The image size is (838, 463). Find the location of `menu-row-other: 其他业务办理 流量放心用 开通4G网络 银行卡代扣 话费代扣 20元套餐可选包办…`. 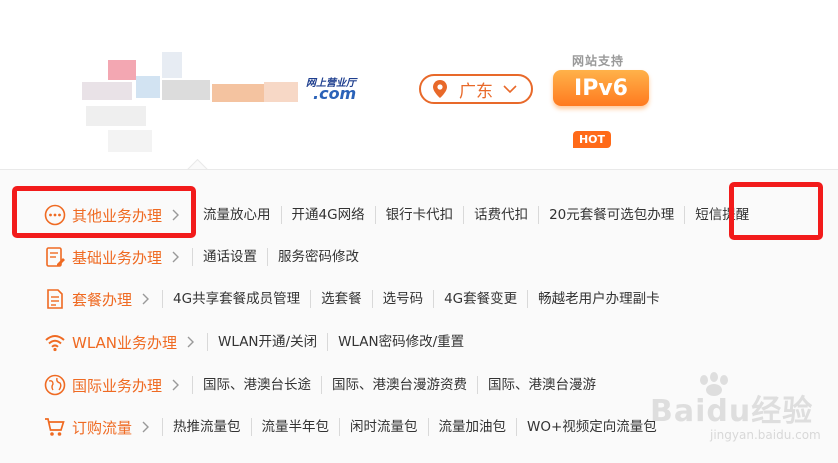

menu-row-other: 其他业务办理 流量放心用 开通4G网络 银行卡代扣 话费代扣 20元套餐可选包办… is located at coordinates (401, 215).